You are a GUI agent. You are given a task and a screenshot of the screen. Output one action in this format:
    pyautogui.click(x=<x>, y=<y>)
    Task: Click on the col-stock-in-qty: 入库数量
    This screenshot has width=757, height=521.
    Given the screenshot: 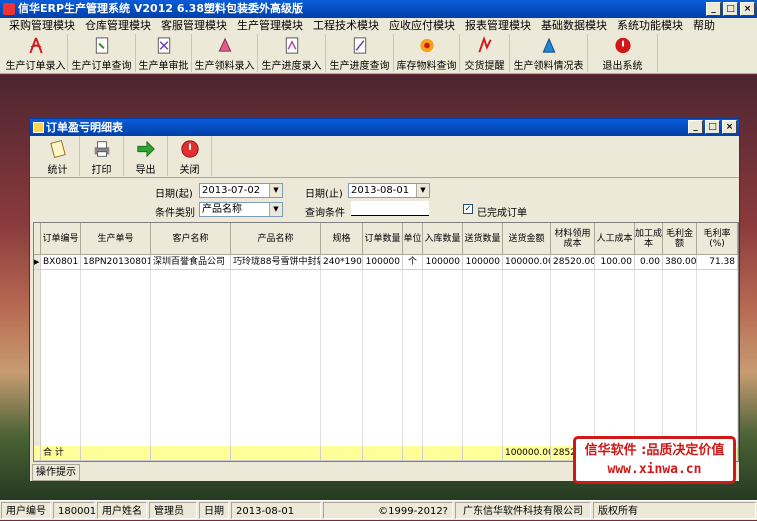 What is the action you would take?
    pyautogui.click(x=443, y=239)
    